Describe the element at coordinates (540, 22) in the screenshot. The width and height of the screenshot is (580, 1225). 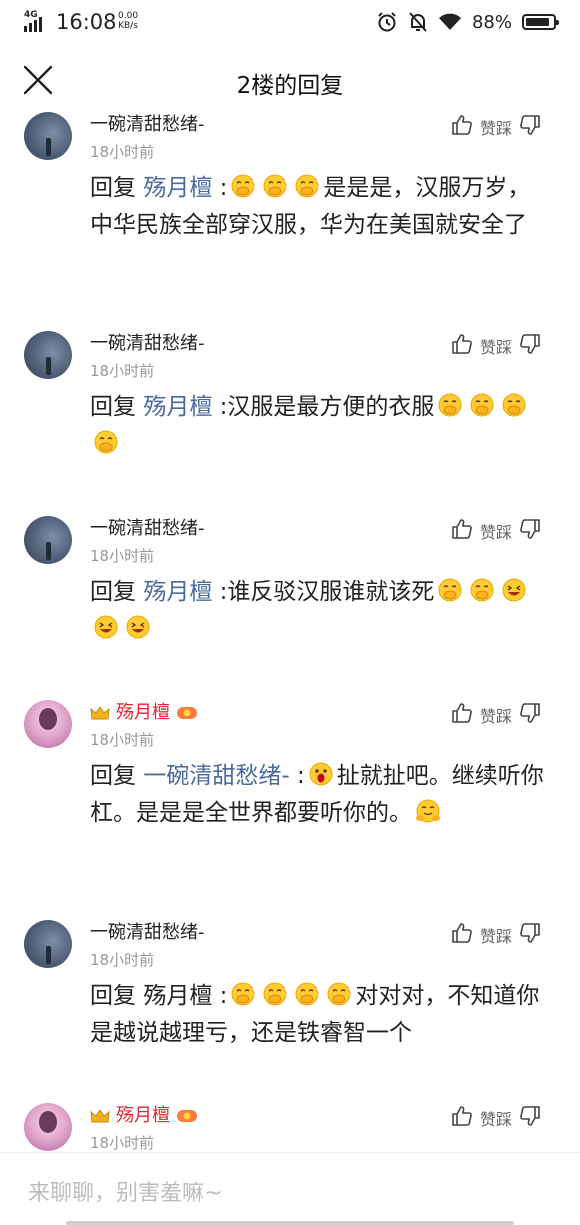
I see `battery-icon` at that location.